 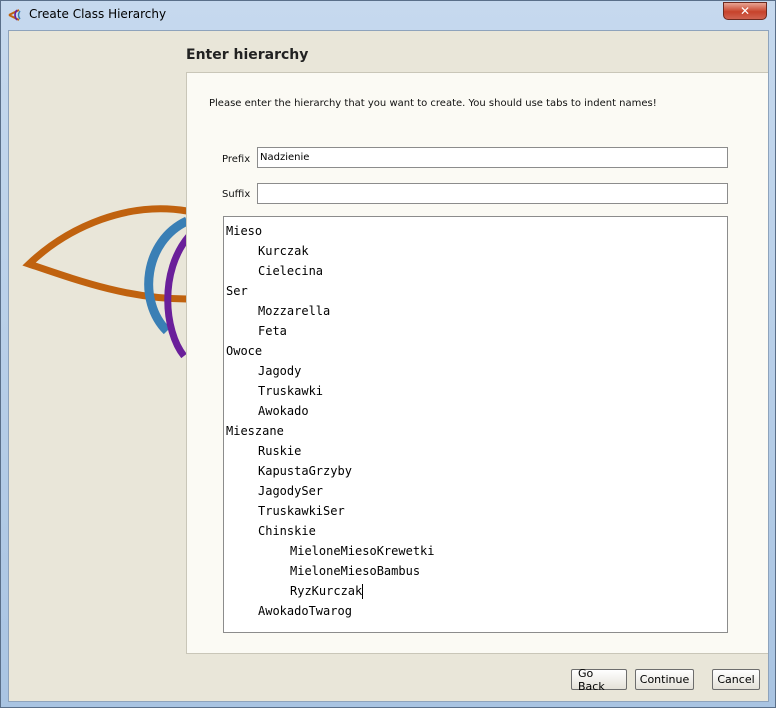 What do you see at coordinates (326, 591) in the screenshot?
I see `hierarchy-line-text: RyzKurczak` at bounding box center [326, 591].